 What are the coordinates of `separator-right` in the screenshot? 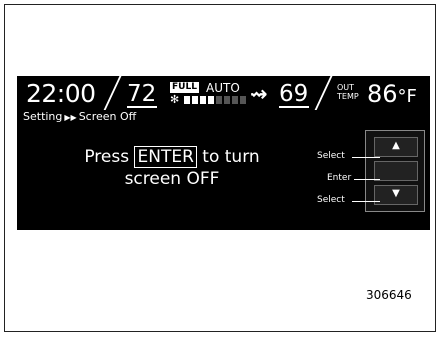 It's located at (324, 93).